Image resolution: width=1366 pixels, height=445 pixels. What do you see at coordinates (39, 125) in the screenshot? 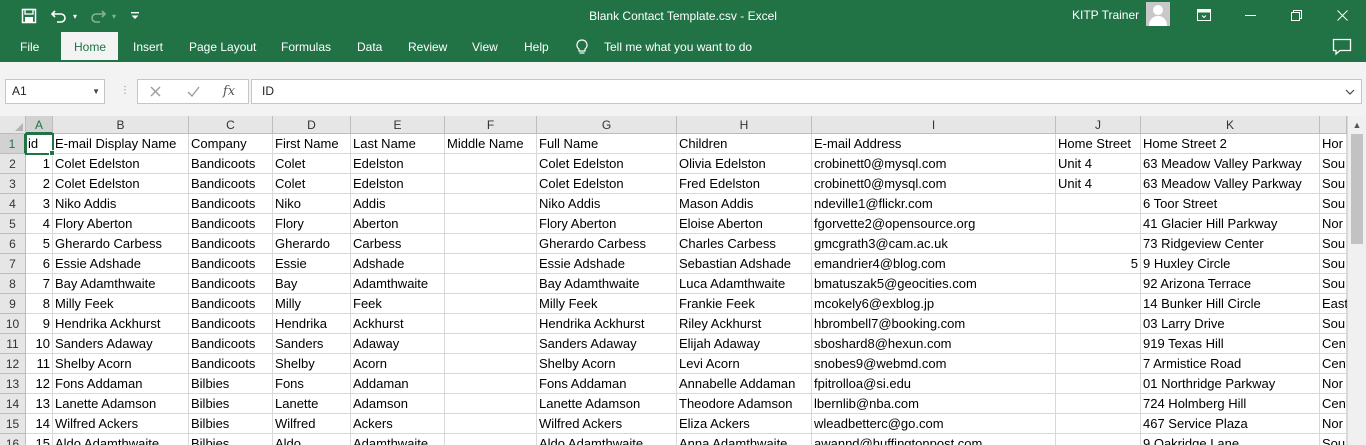
I see `column-header: A` at bounding box center [39, 125].